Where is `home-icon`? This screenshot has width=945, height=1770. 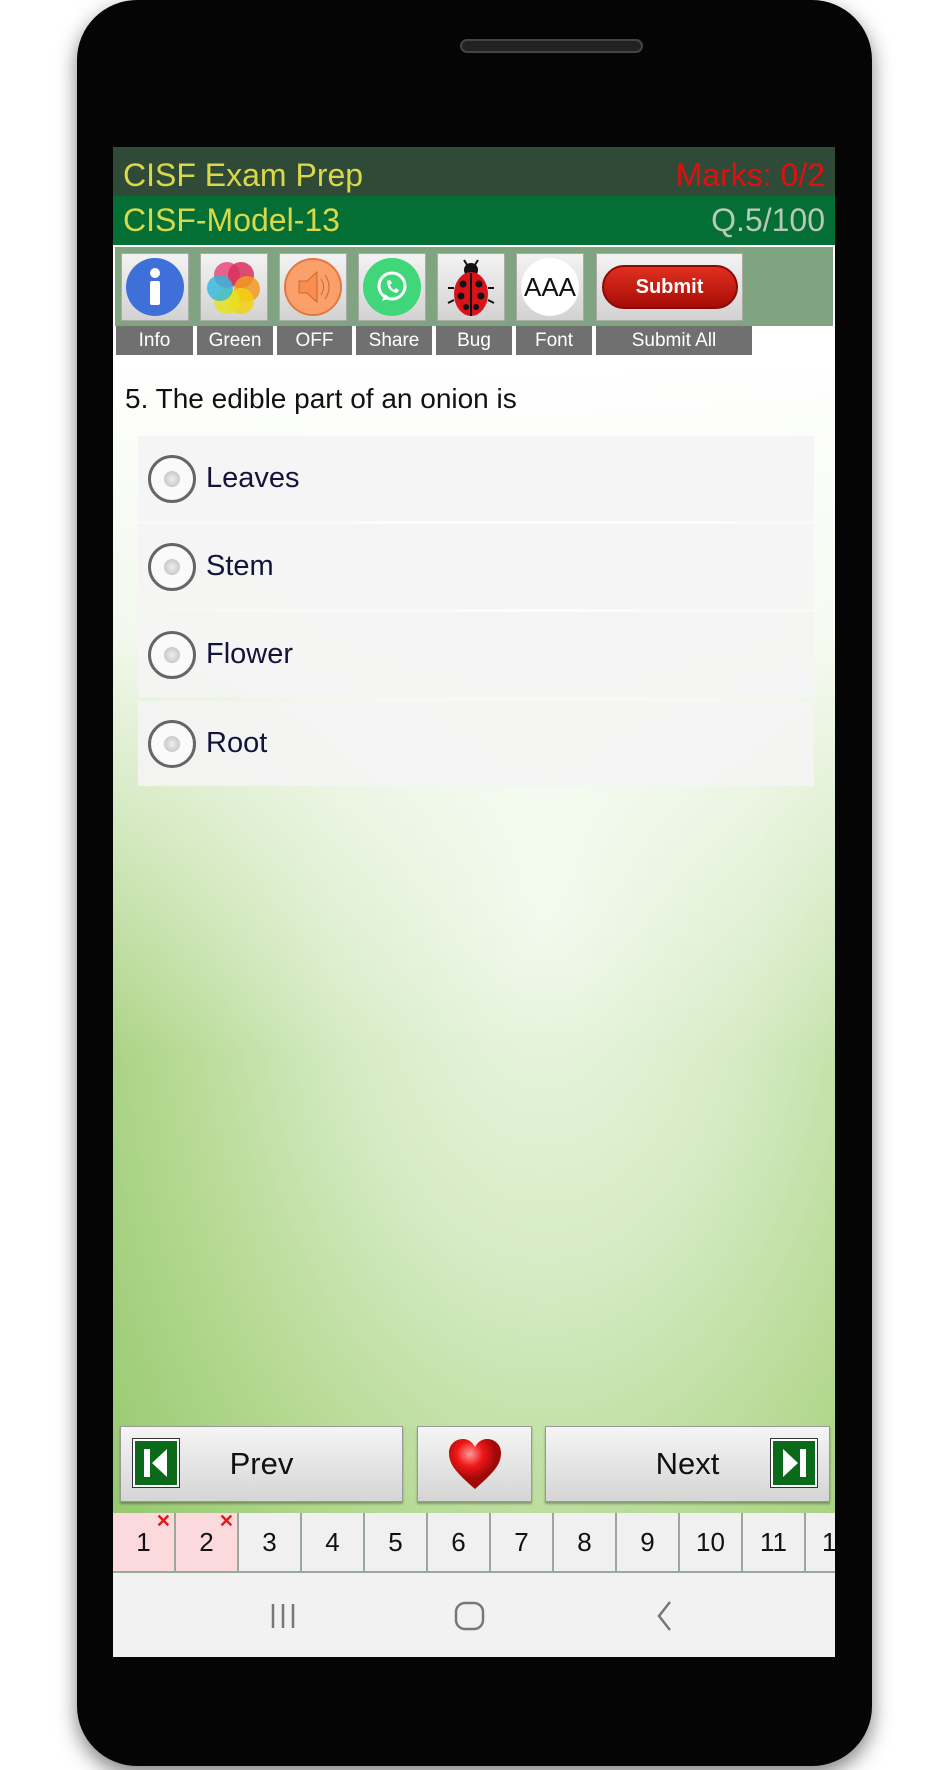 home-icon is located at coordinates (470, 1616).